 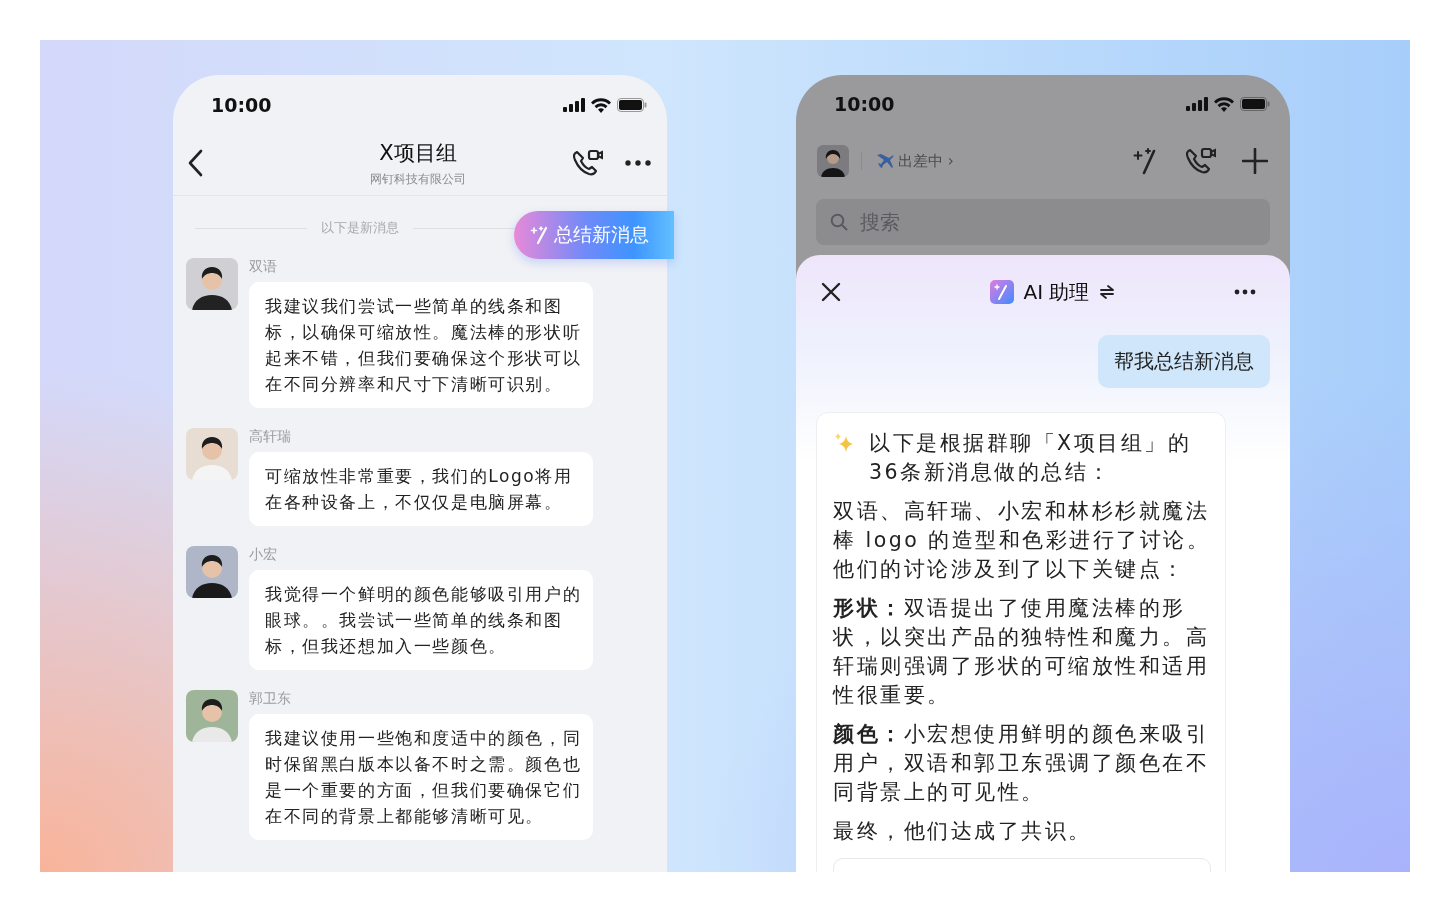 I want to click on summary-intro: 以下是根据群聊「X项目组」的36条新消息做的总结：, so click(x=1031, y=458).